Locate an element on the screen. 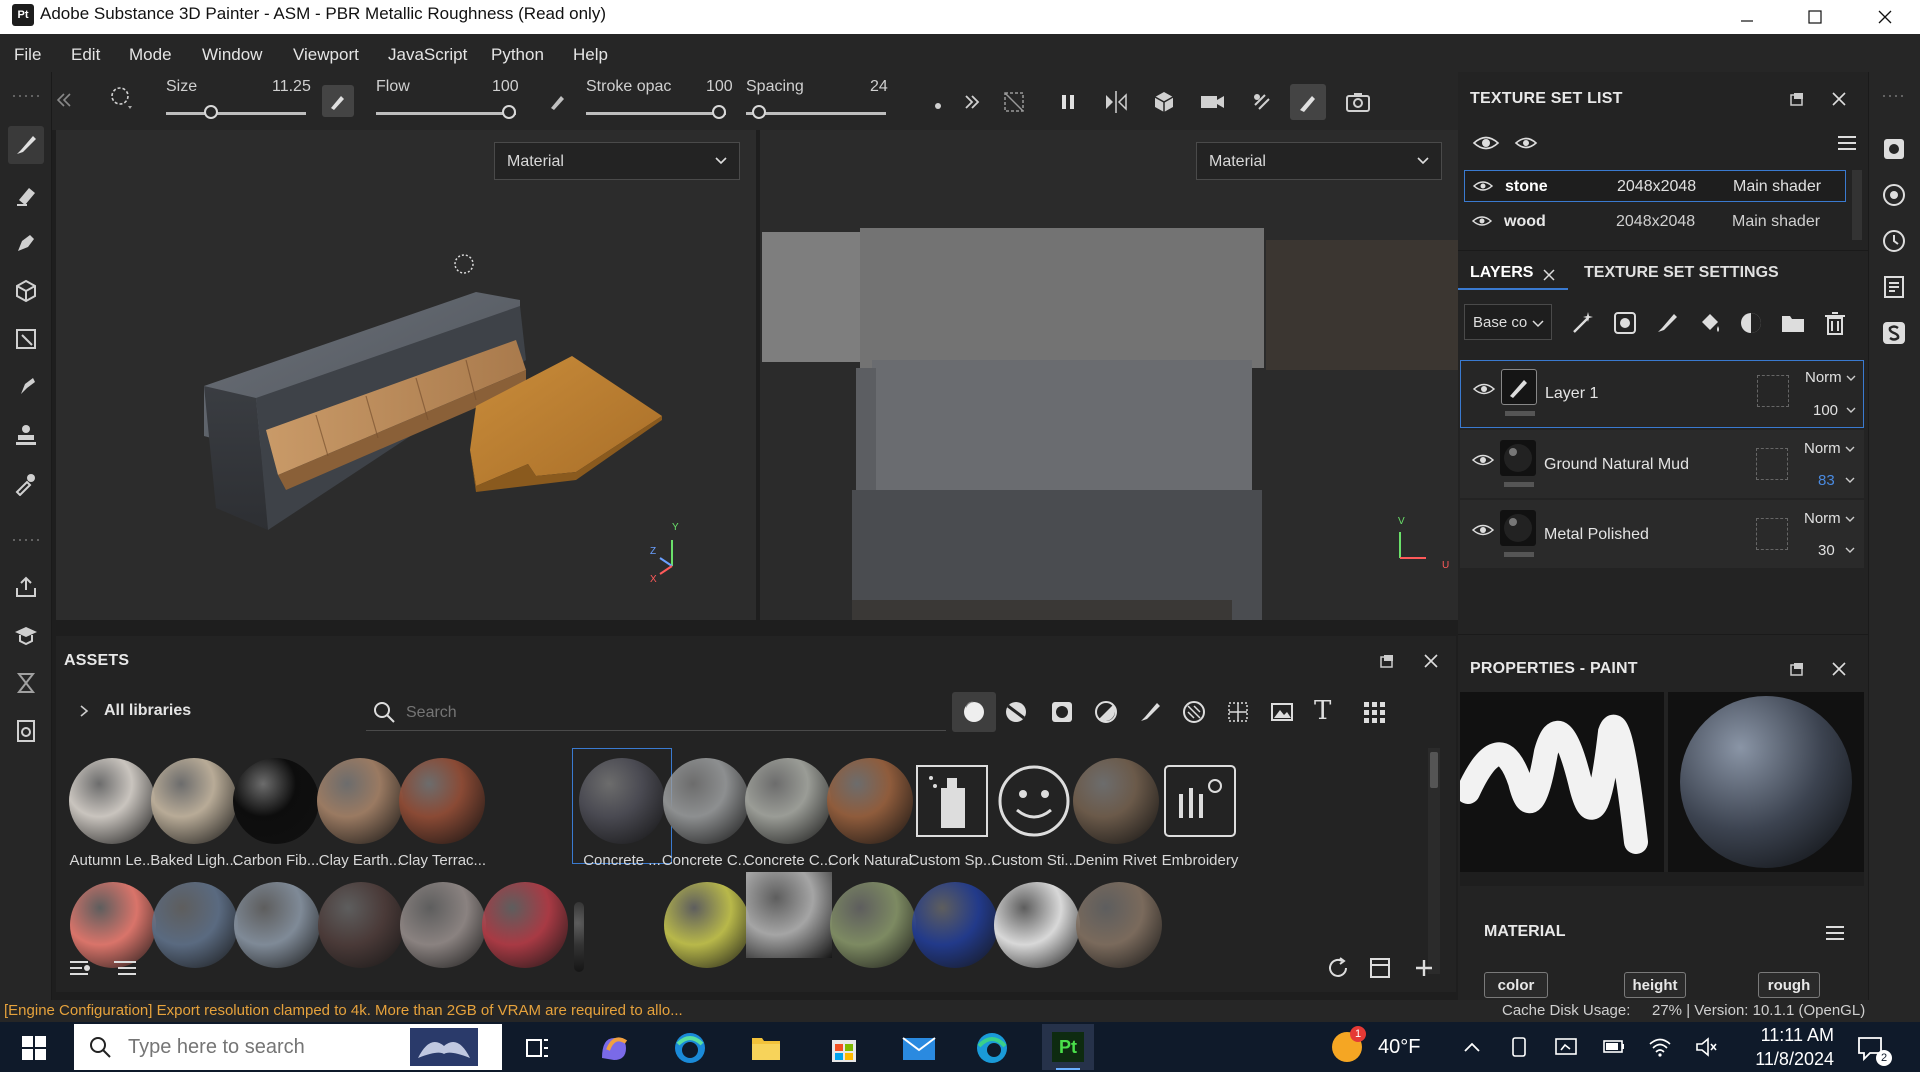 This screenshot has height=1072, width=1920. layer-opacity: 83 is located at coordinates (1826, 480).